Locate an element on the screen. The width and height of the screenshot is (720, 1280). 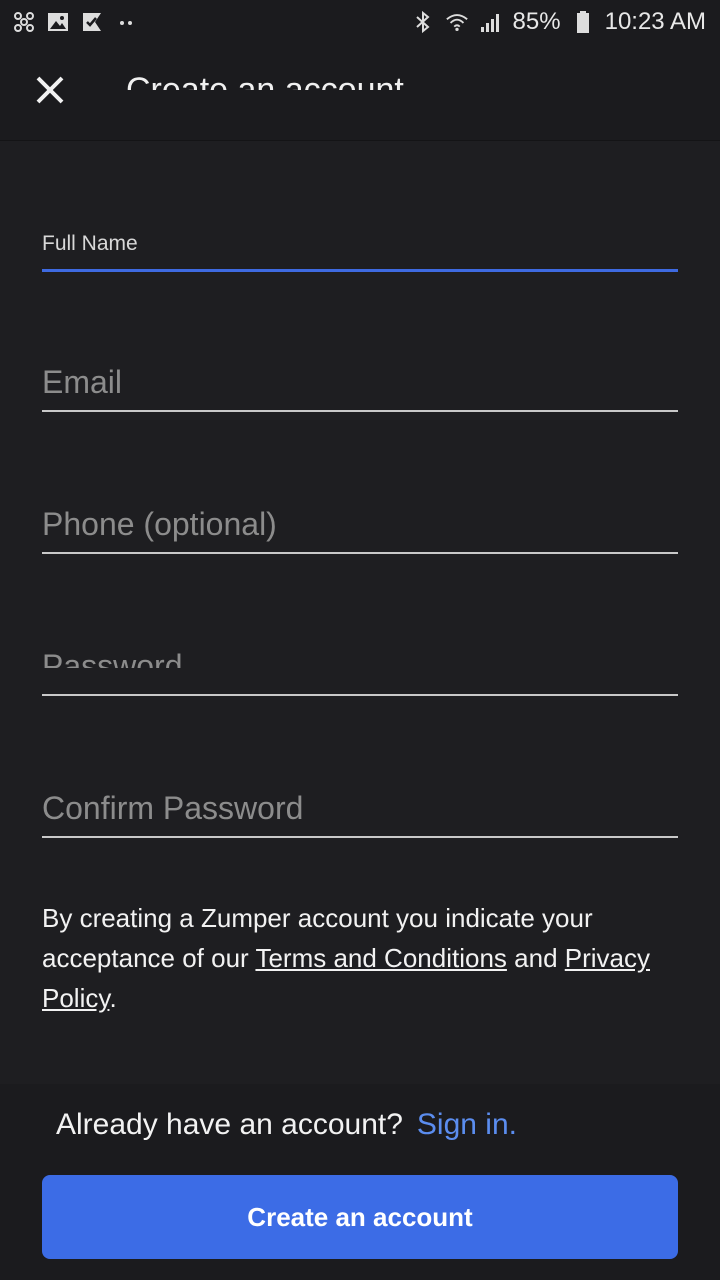
password-placeholder: Password is located at coordinates (112, 658).